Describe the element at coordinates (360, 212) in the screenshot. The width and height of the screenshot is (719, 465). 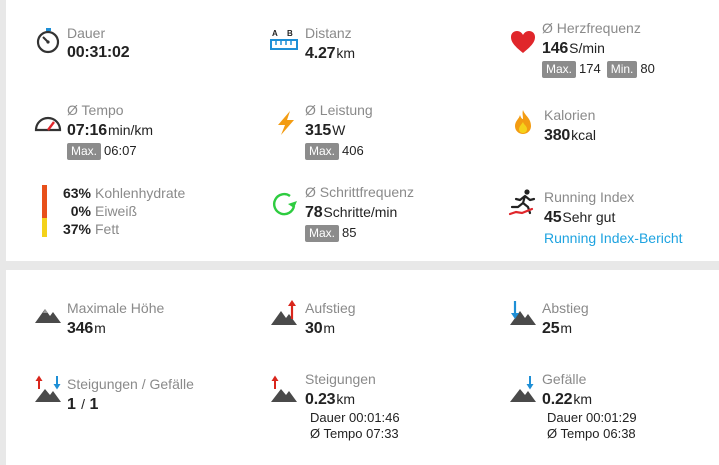
I see `cadence-unit: Schritte/min` at that location.